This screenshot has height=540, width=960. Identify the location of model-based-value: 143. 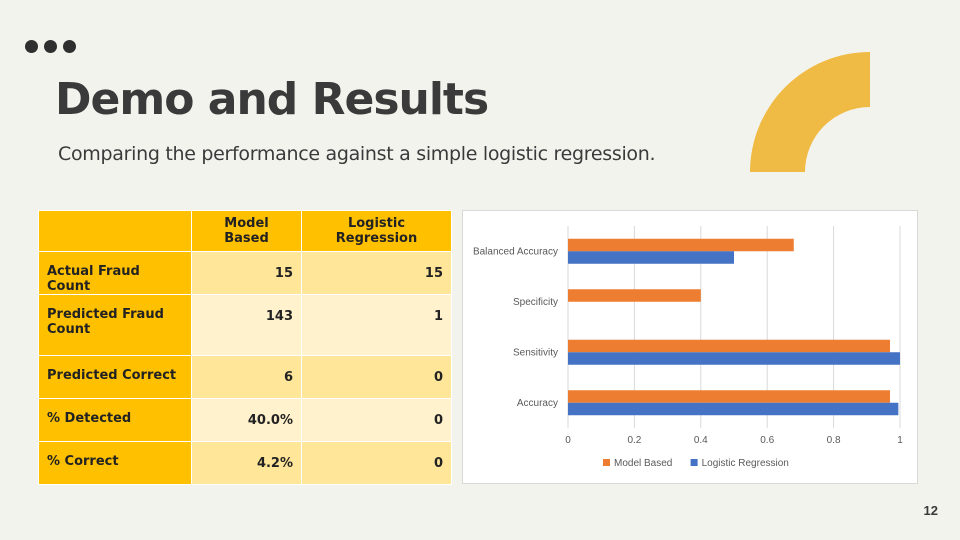
(246, 325).